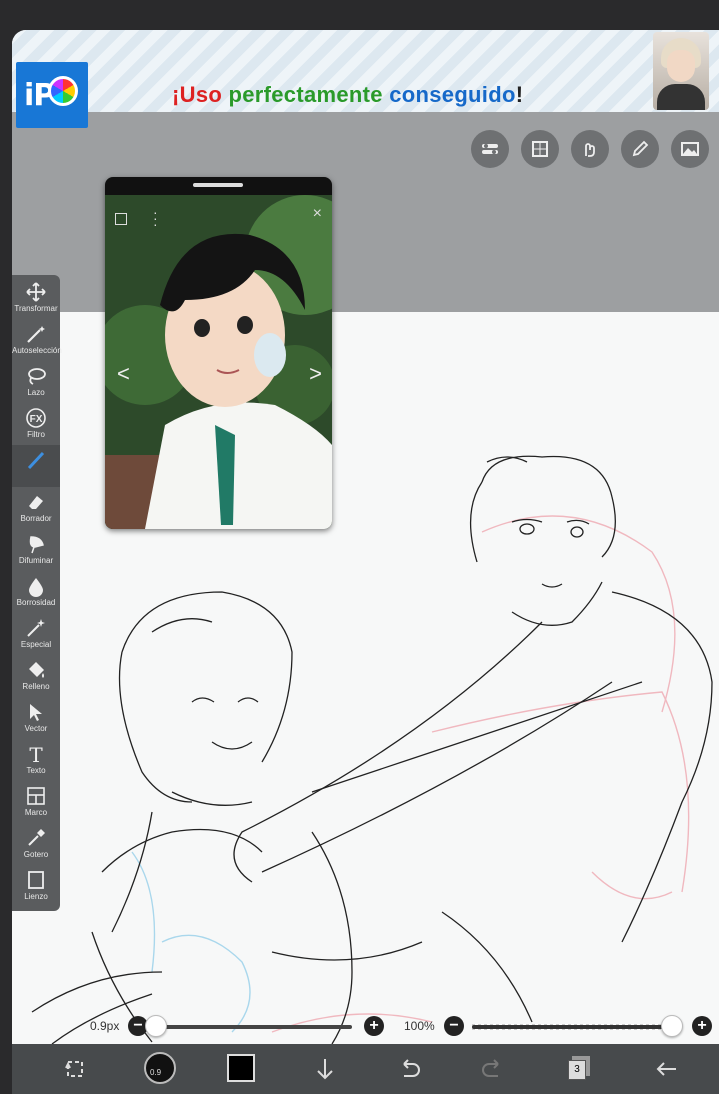  Describe the element at coordinates (252, 1027) in the screenshot. I see `brush-size-slider` at that location.